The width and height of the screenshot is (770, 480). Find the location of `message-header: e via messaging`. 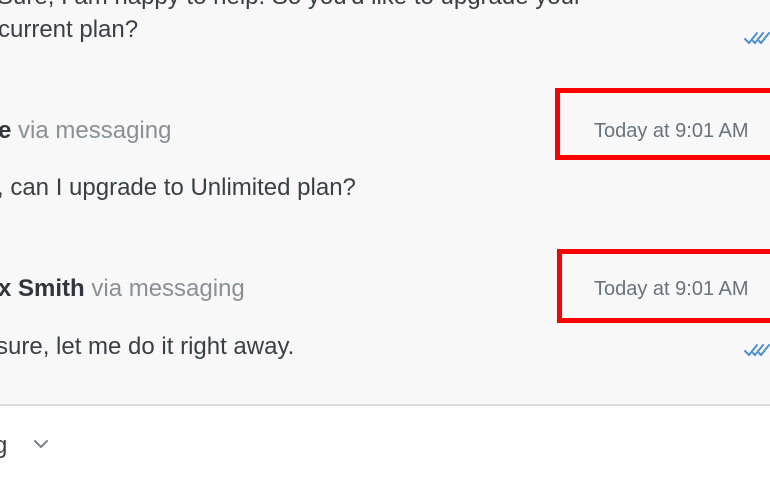

message-header: e via messaging is located at coordinates (85, 131).